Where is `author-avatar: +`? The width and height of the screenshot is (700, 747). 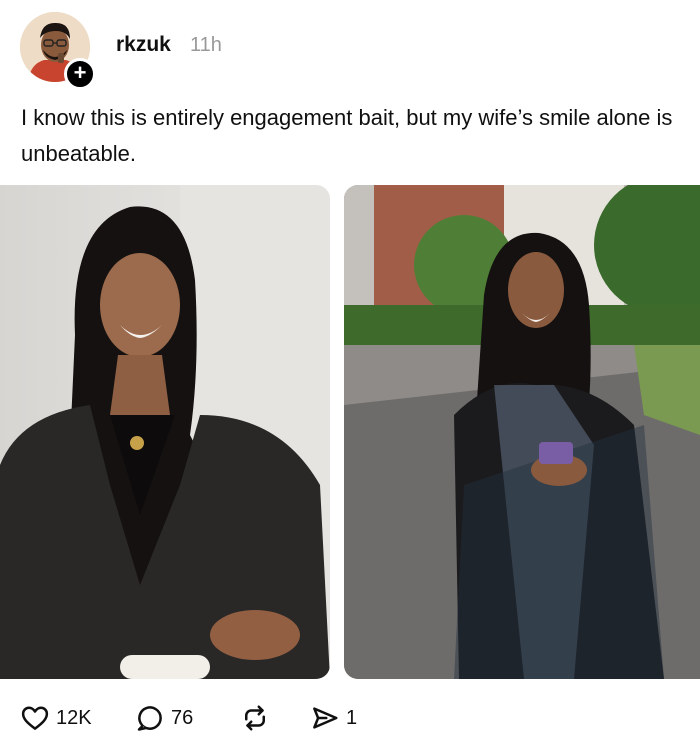
author-avatar: + is located at coordinates (58, 51).